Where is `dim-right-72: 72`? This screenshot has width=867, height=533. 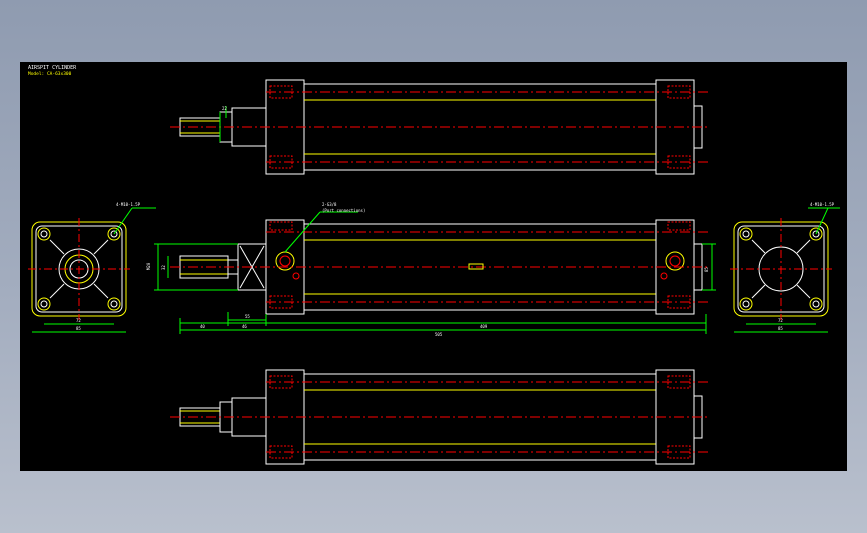 dim-right-72: 72 is located at coordinates (780, 320).